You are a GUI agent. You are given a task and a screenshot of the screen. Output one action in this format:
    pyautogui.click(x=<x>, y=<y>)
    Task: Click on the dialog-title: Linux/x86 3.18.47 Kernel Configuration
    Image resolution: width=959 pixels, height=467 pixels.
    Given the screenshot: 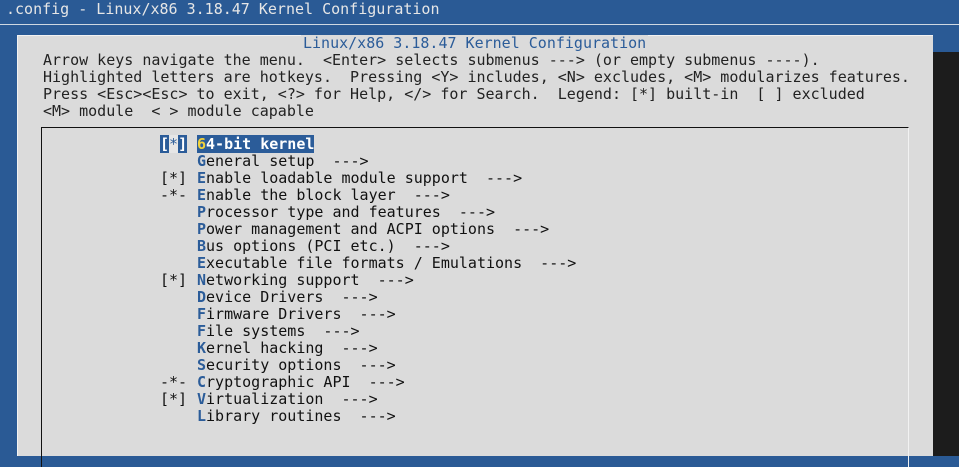 What is the action you would take?
    pyautogui.click(x=475, y=43)
    